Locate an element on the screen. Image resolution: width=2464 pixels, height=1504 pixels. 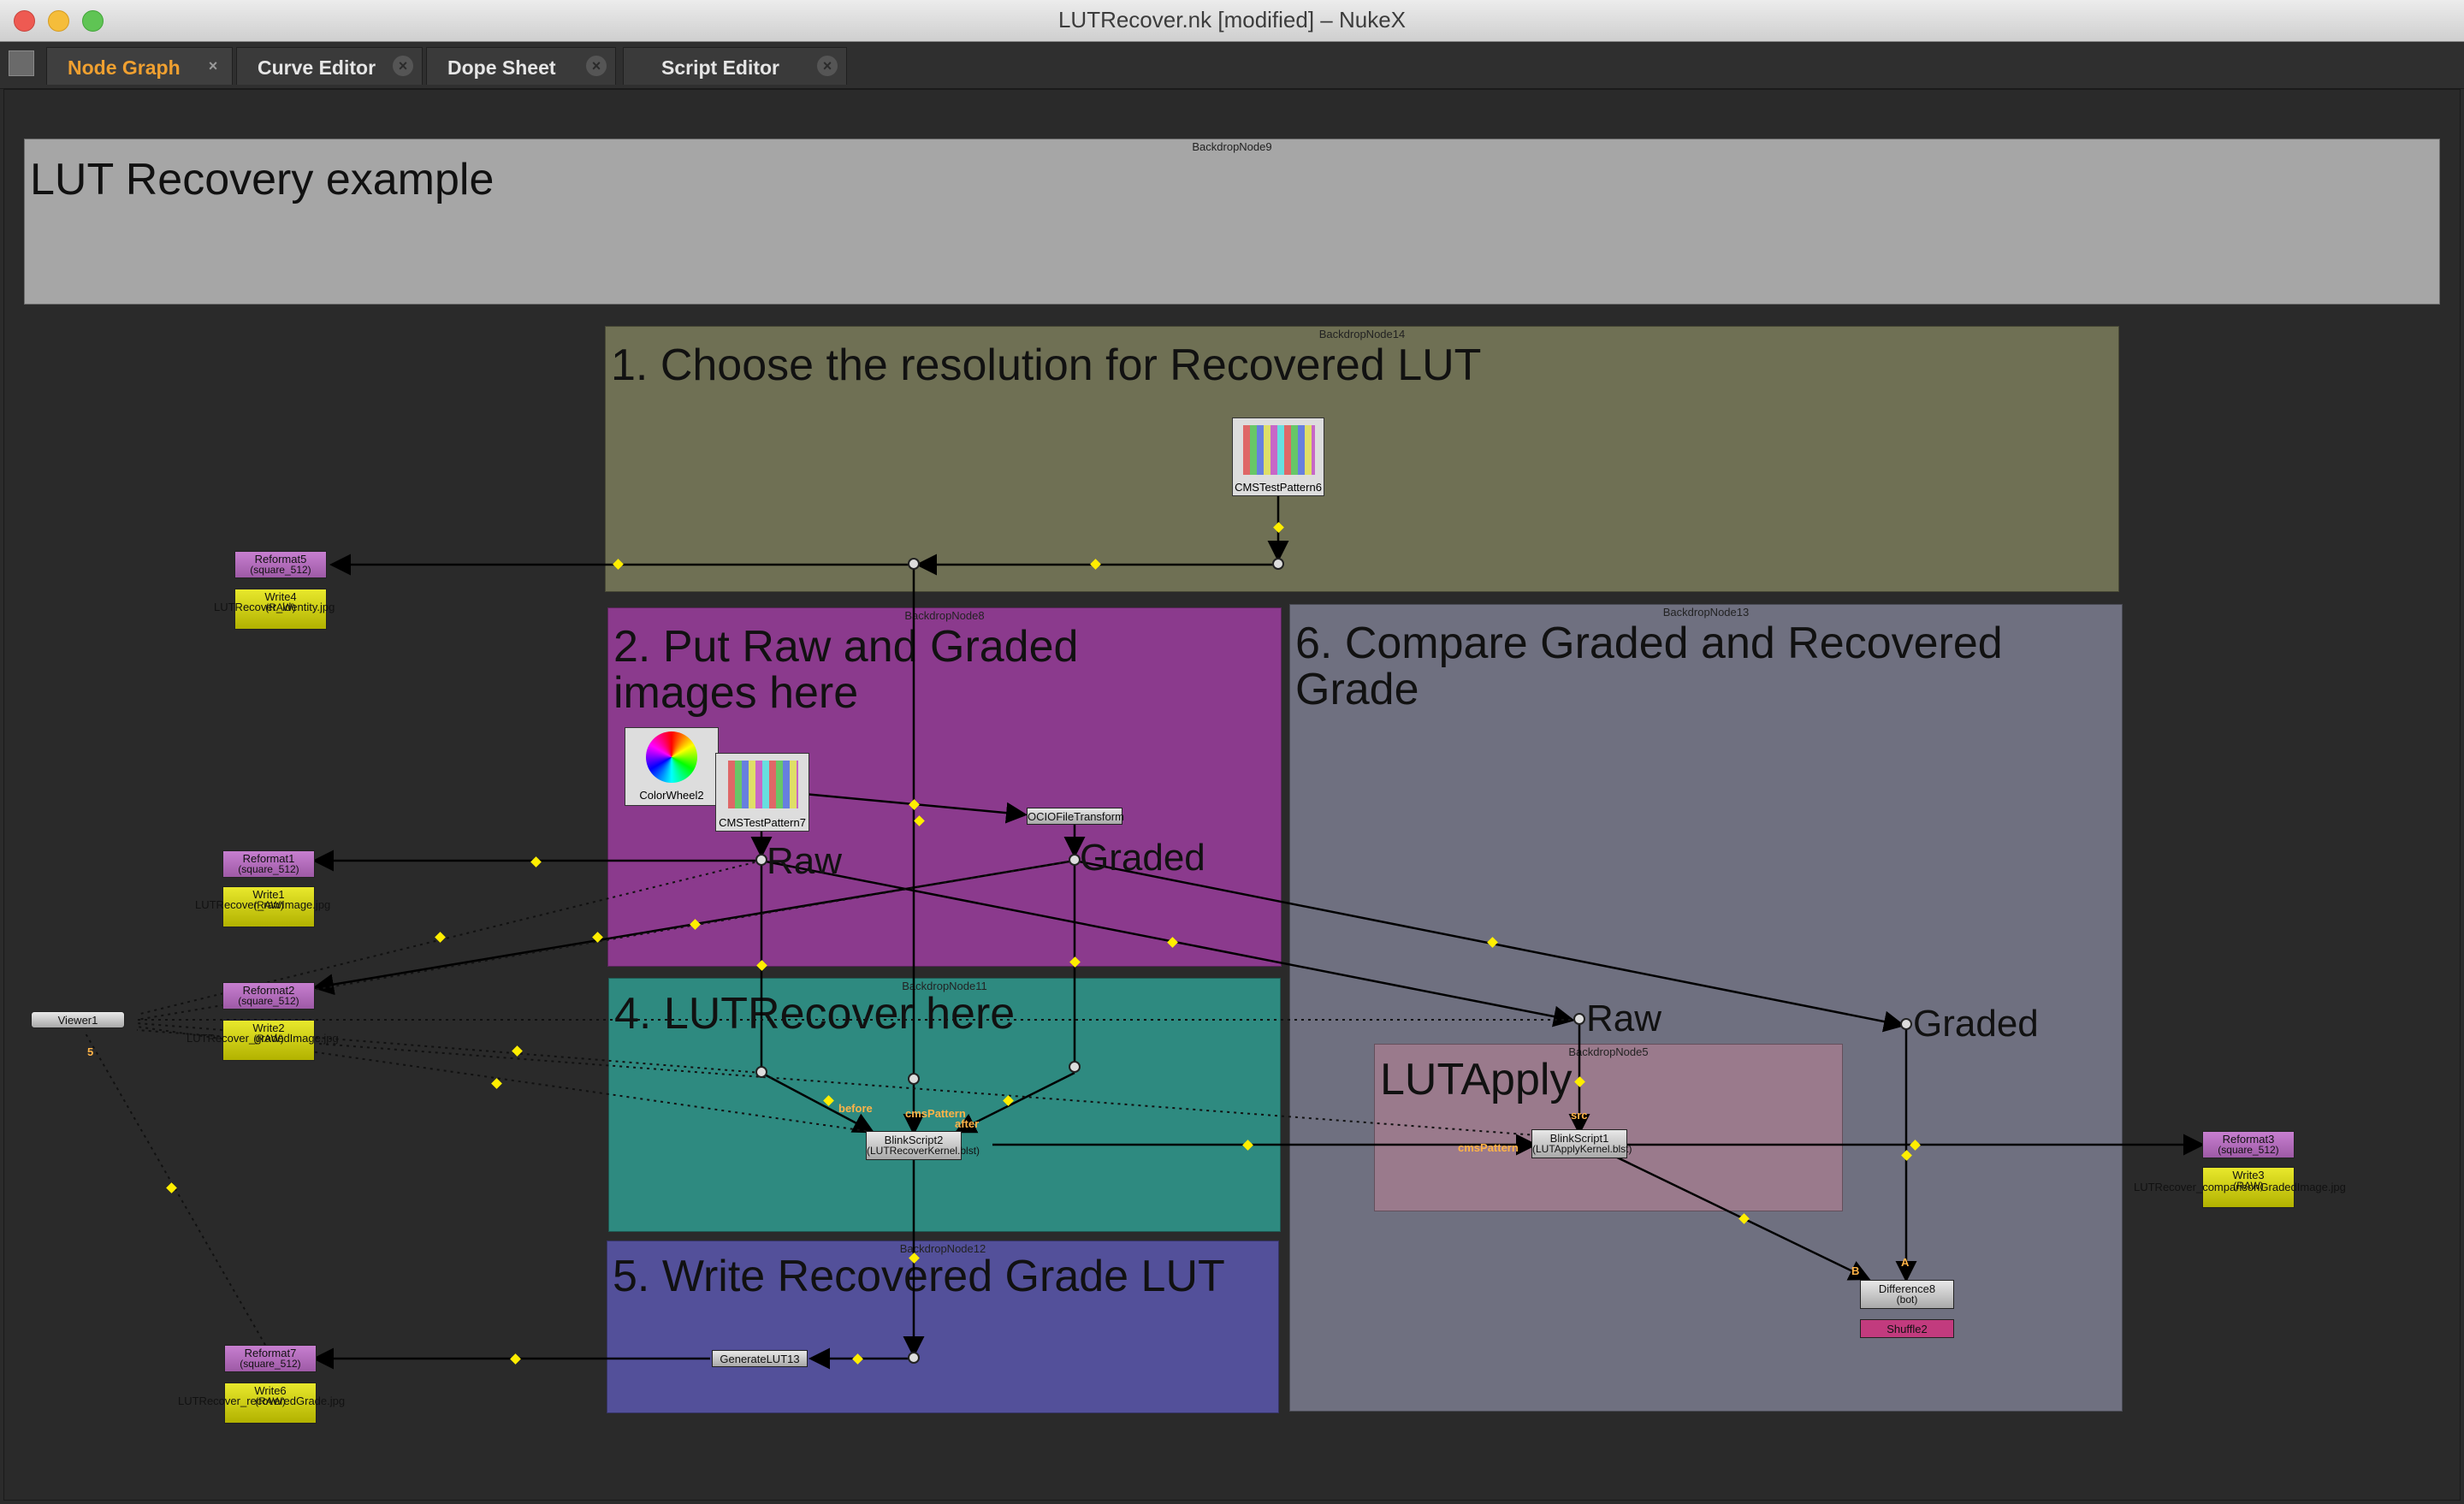
reformat5-node: Reformat5 (square_512) is located at coordinates (280, 565).